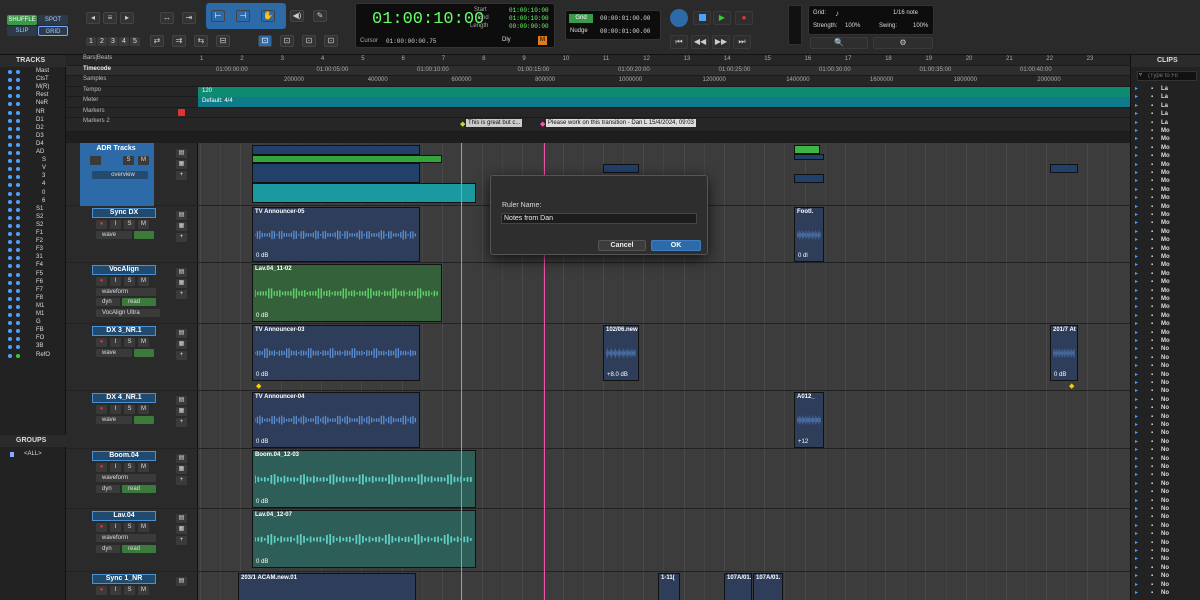  Describe the element at coordinates (124, 456) in the screenshot. I see `track-name: Boom.04` at that location.